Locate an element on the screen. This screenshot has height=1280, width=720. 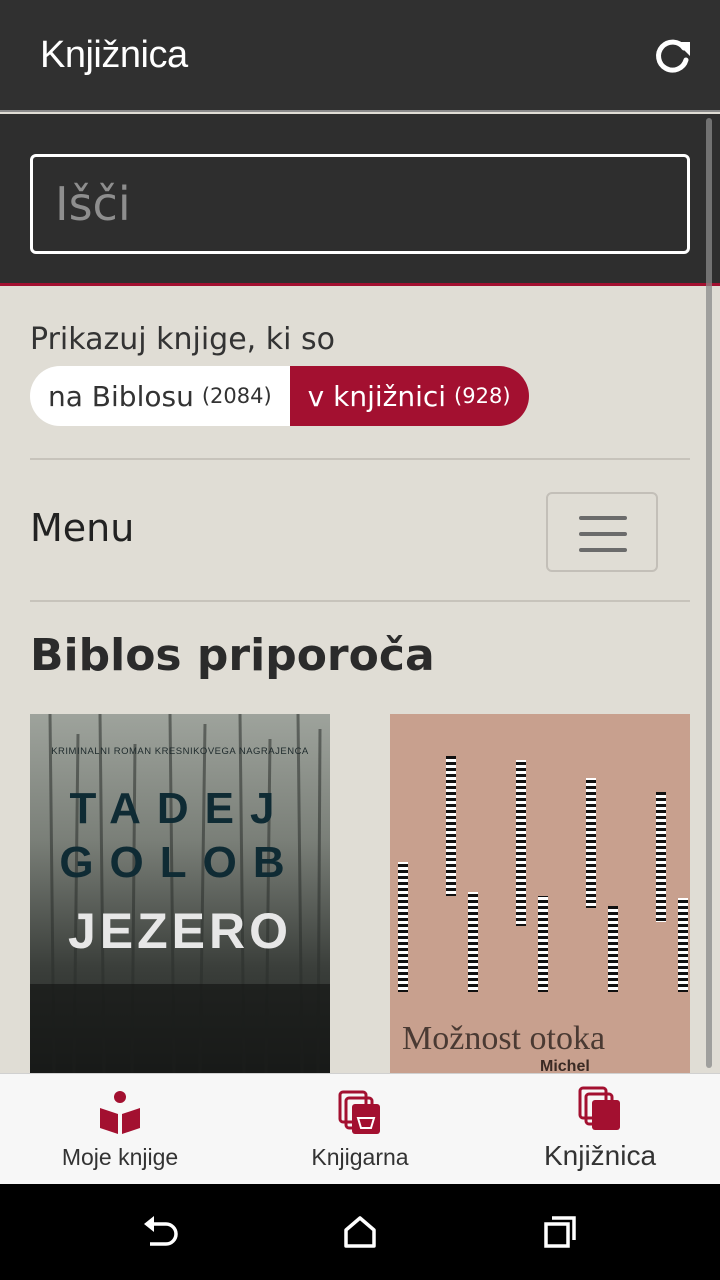
app-title: Knjižnica is located at coordinates (114, 55).